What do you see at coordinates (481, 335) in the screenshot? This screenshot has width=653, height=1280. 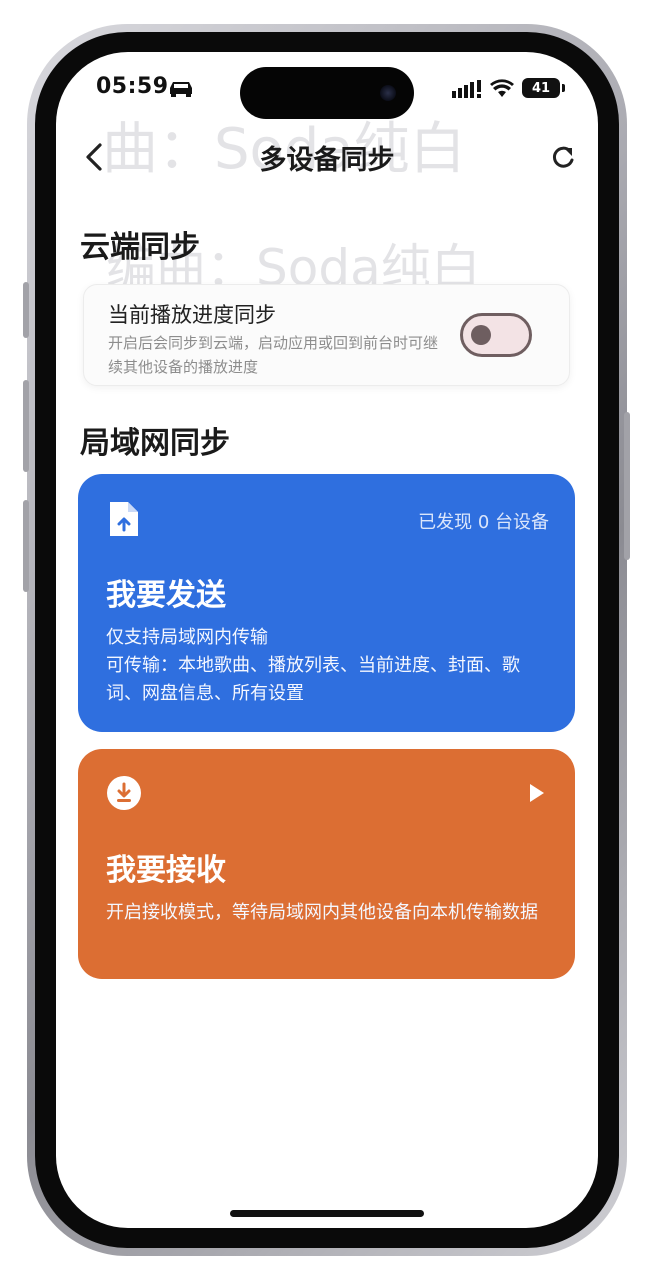 I see `toggle-knob` at bounding box center [481, 335].